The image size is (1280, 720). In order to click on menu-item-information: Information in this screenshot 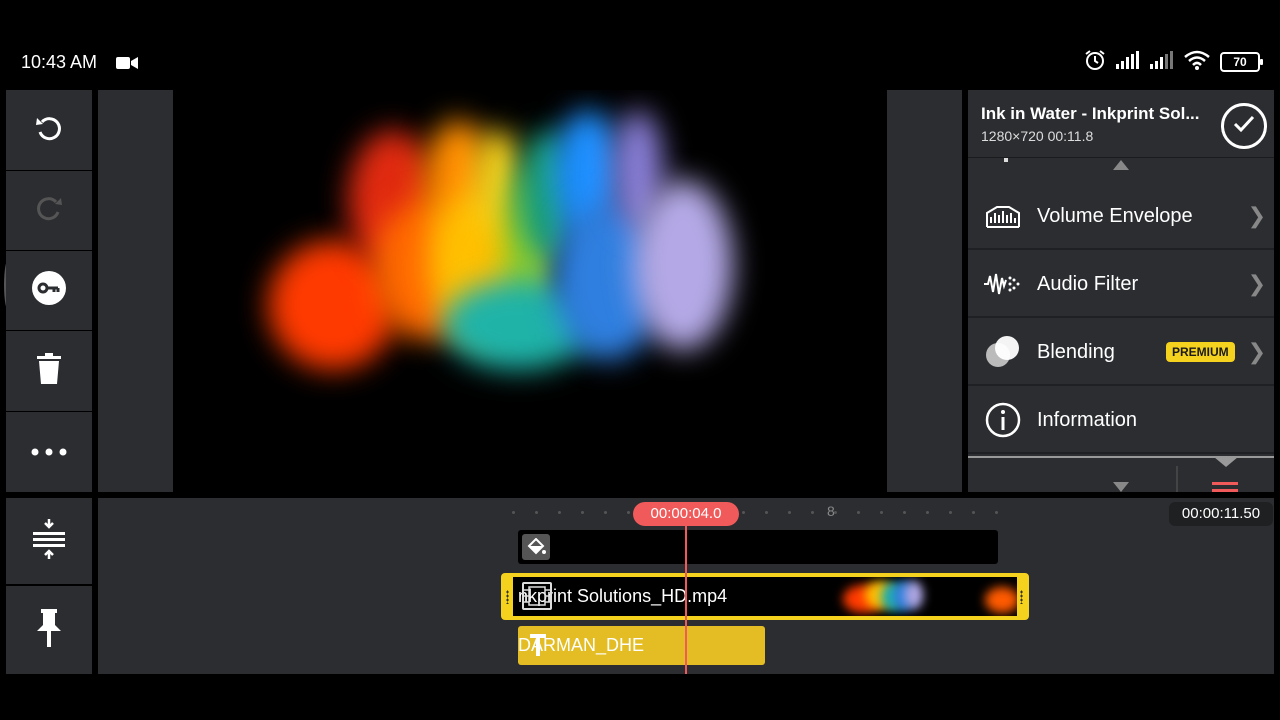, I will do `click(1121, 421)`.